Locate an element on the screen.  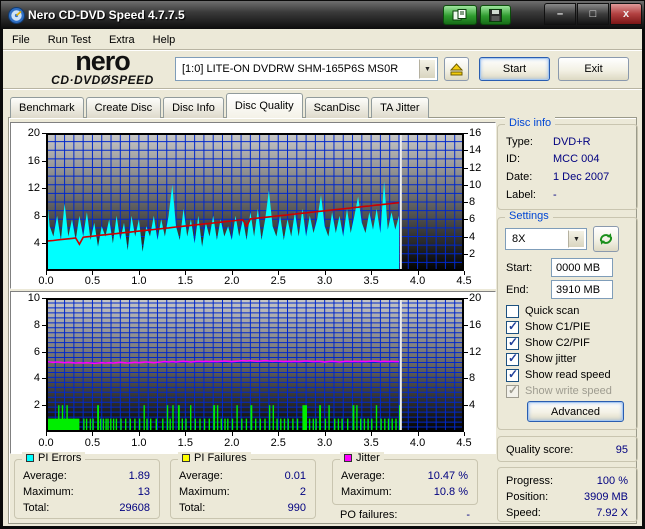
axis-tick-label: 4 is located at coordinates (472, 405).